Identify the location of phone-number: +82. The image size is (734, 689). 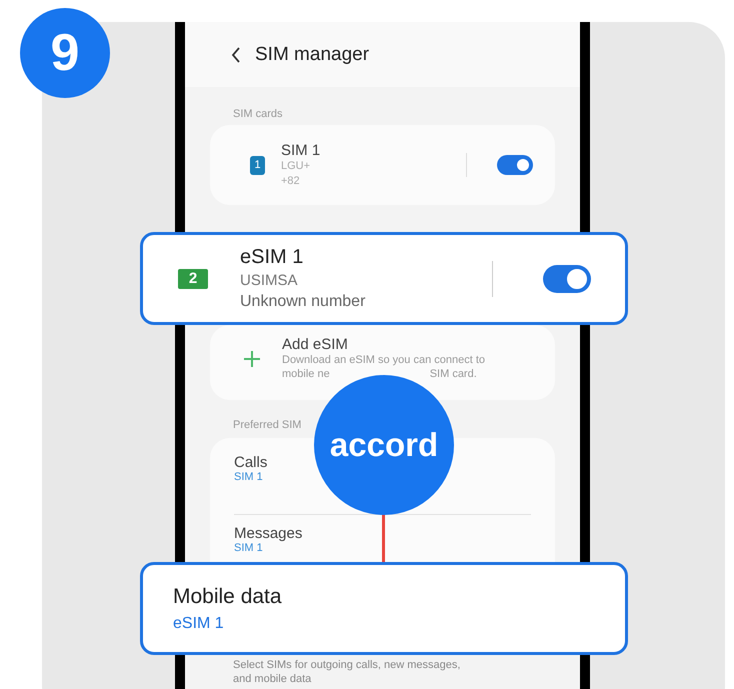
(291, 181).